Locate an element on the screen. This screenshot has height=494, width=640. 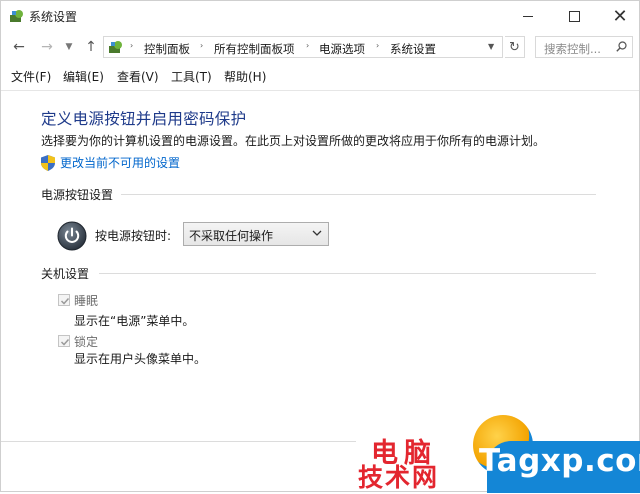
power-button-action-select: 不采取任何操作 is located at coordinates (256, 234).